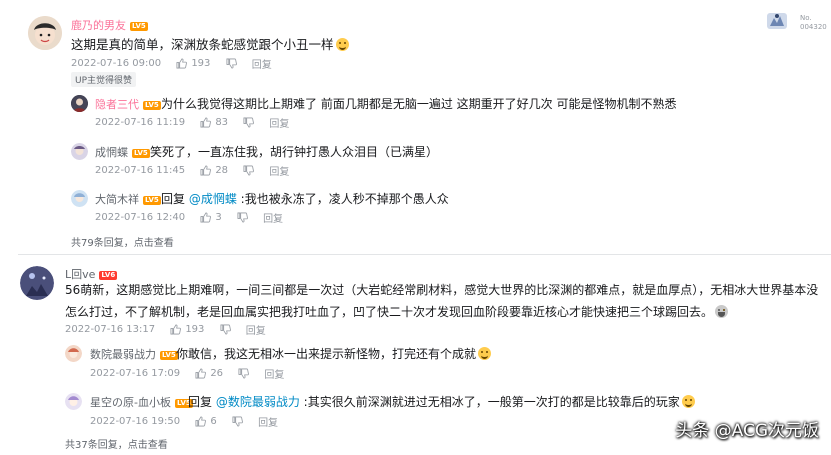 This screenshot has width=831, height=455. I want to click on comment-text: 这期是真的简单，深渊放条蛇感觉跟个小丑一样, so click(210, 43).